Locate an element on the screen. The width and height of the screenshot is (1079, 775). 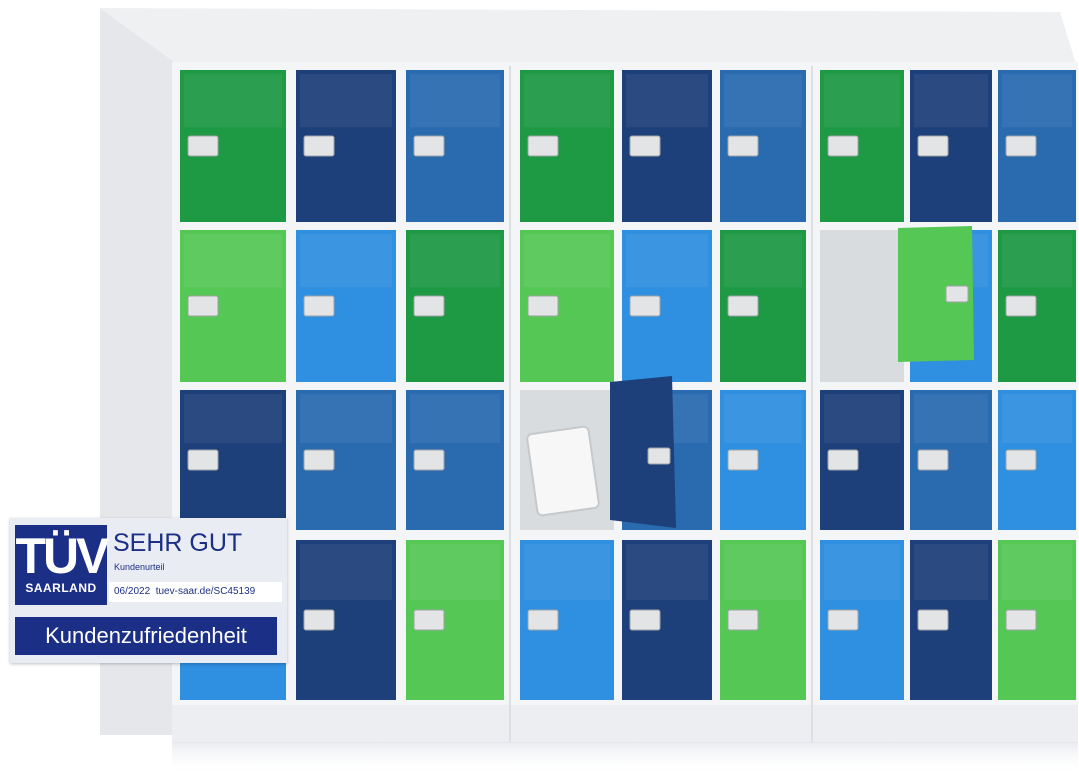
tablet-icon is located at coordinates (563, 471).